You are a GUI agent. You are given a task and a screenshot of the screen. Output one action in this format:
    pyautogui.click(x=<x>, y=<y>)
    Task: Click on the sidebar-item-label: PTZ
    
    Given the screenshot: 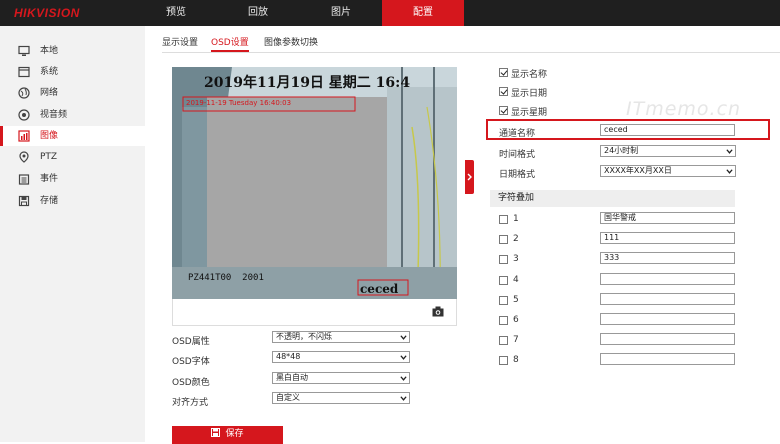 What is the action you would take?
    pyautogui.click(x=49, y=157)
    